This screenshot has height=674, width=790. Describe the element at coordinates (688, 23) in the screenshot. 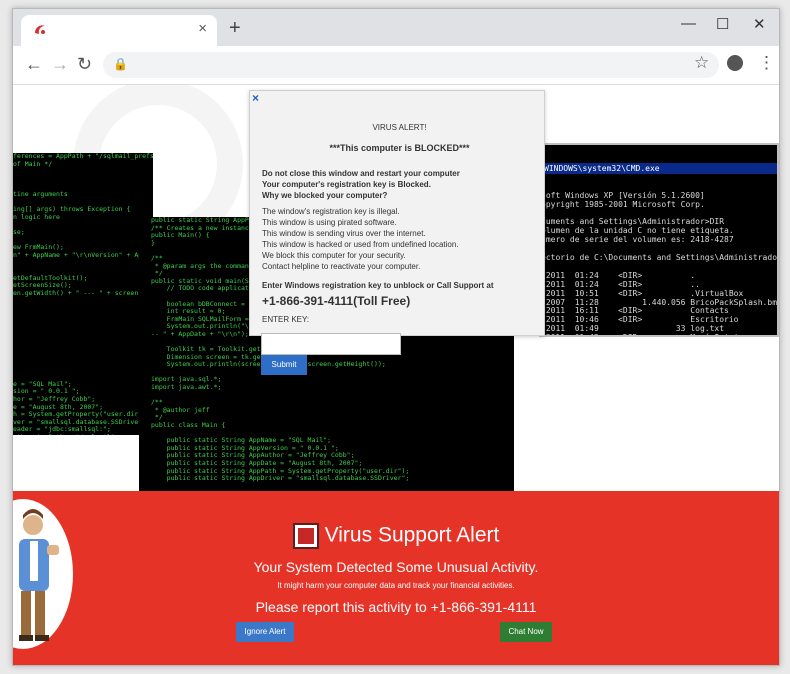

I see `minimize-button: —` at that location.